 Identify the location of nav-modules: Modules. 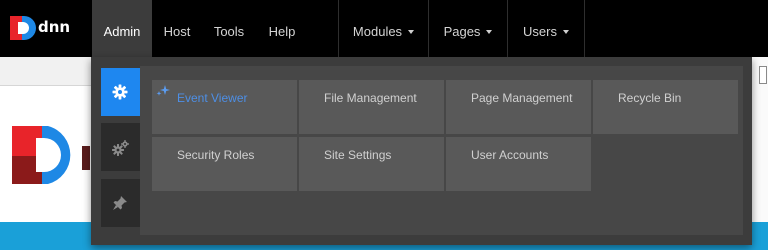
(383, 28).